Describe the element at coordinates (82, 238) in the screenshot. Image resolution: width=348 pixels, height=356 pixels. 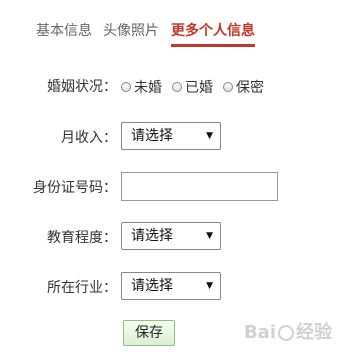
I see `education-label: 教育程度：` at that location.